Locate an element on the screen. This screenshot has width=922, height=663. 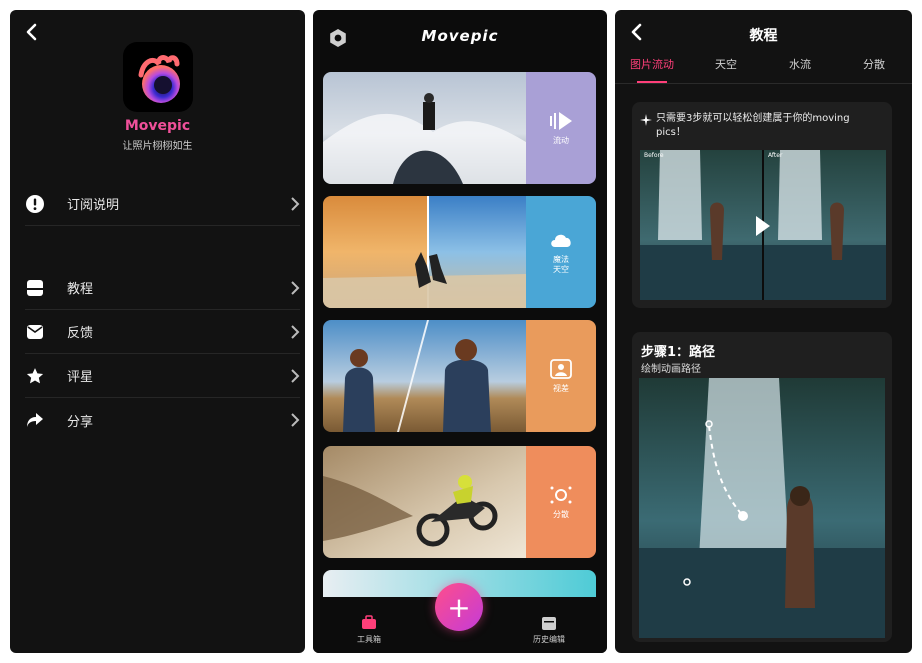
feature-card-label: 分散 is located at coordinates (561, 514).